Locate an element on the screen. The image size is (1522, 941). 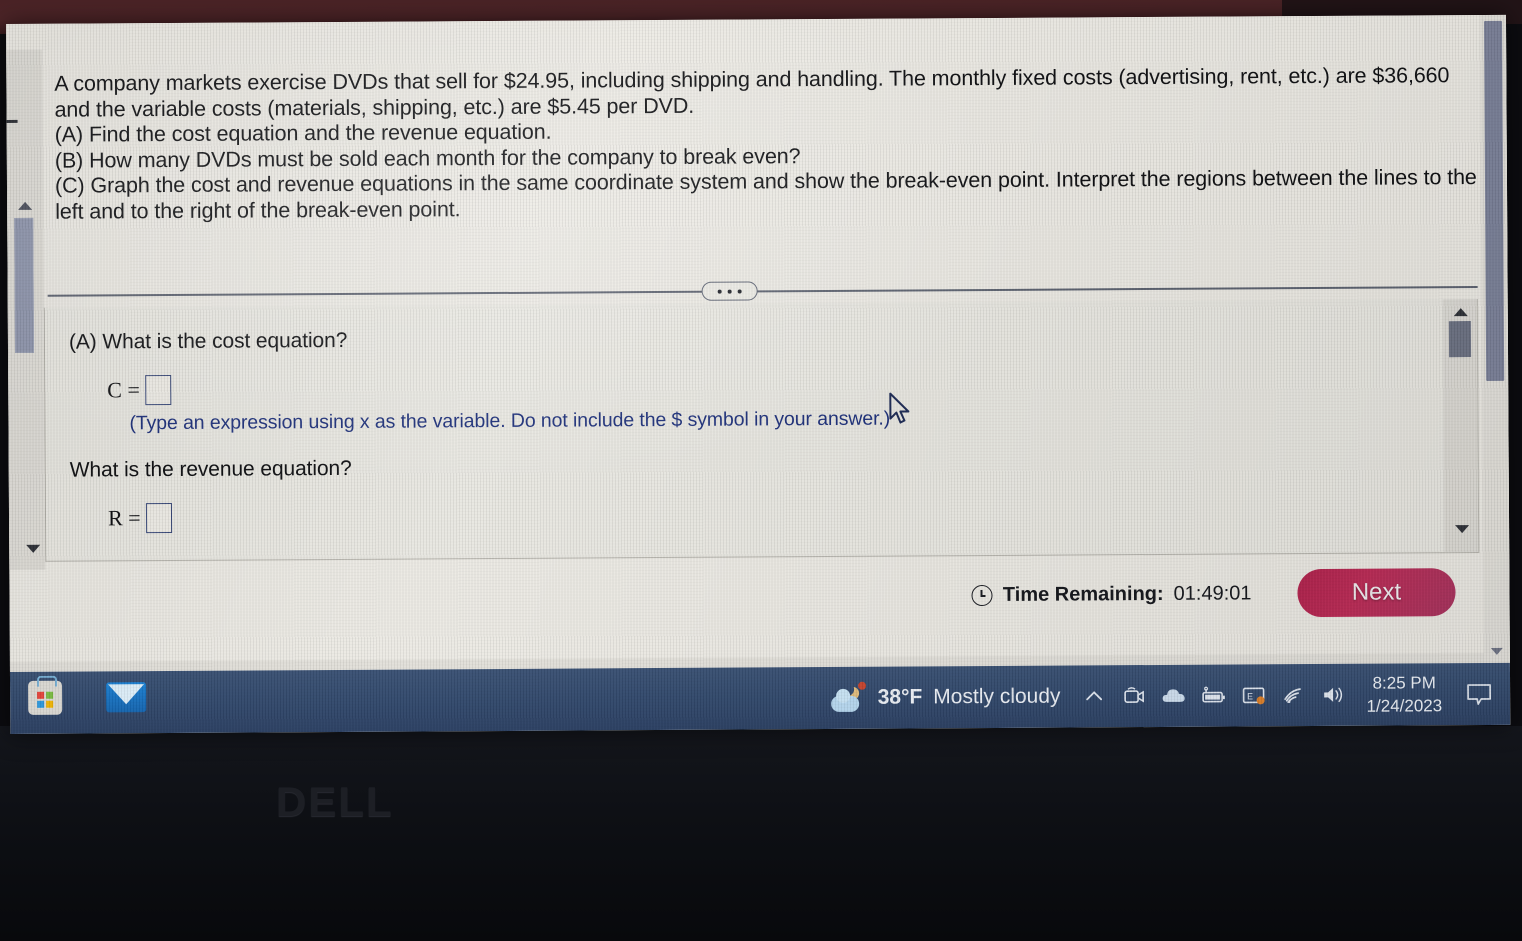
revenue-prompt: What is the revenue equation? is located at coordinates (210, 469).